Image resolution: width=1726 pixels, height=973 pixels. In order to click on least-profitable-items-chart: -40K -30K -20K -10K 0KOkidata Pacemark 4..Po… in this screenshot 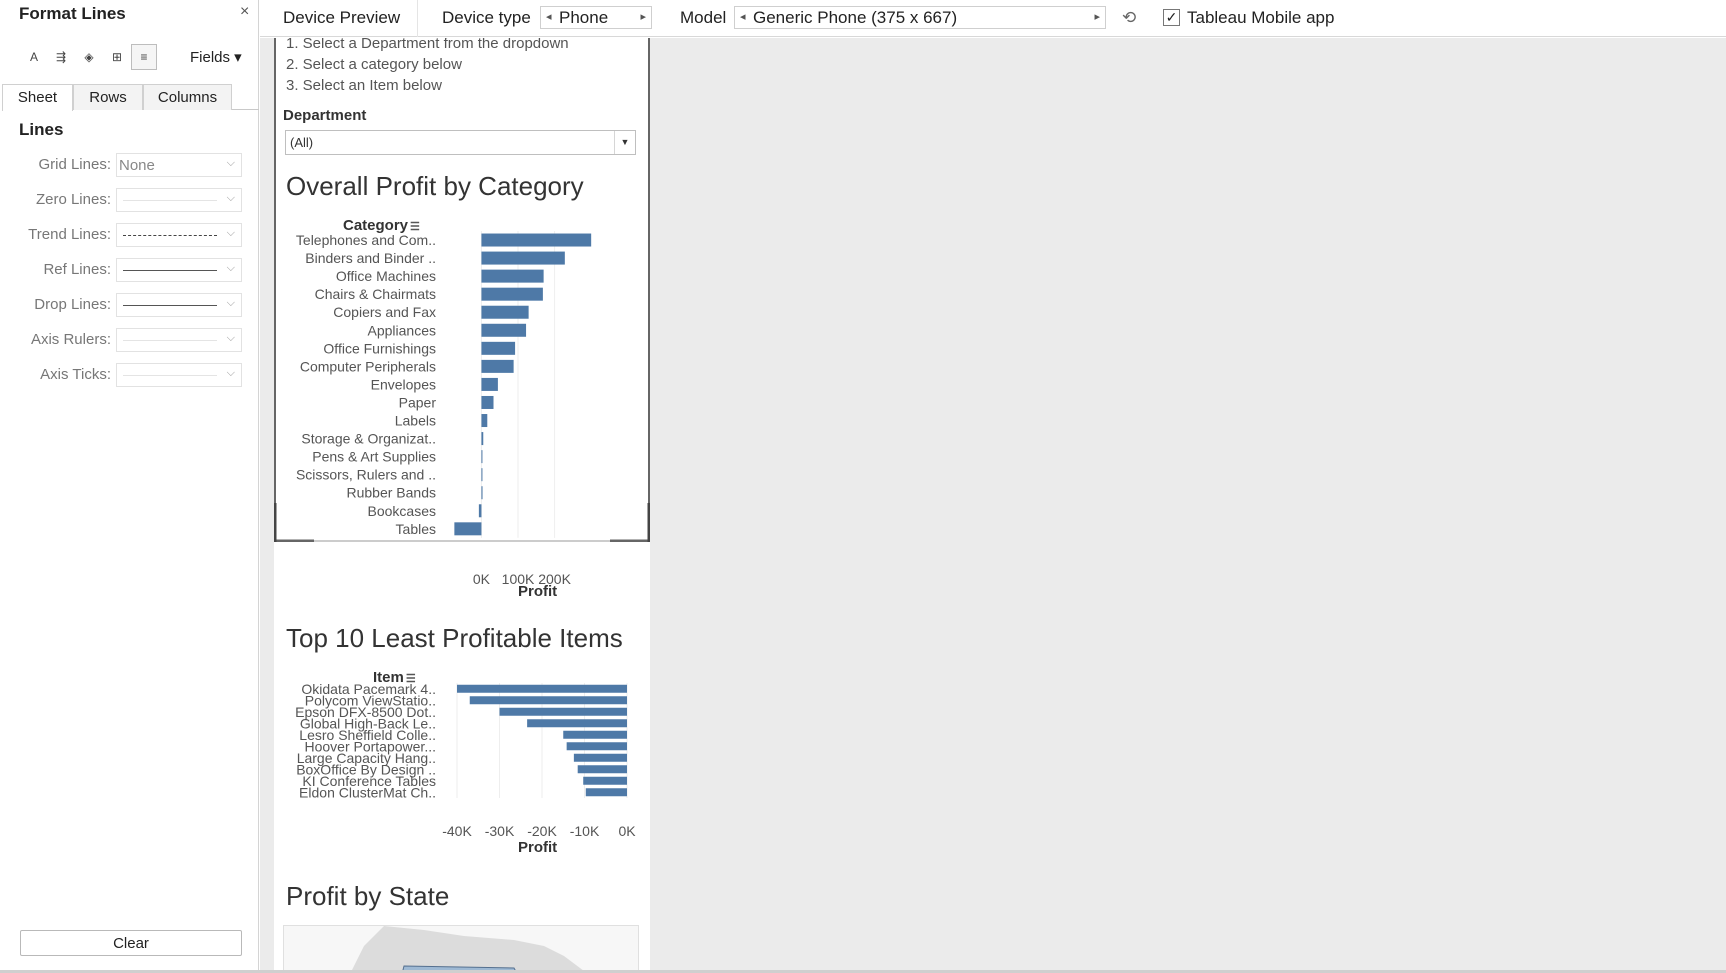, I will do `click(465, 761)`.